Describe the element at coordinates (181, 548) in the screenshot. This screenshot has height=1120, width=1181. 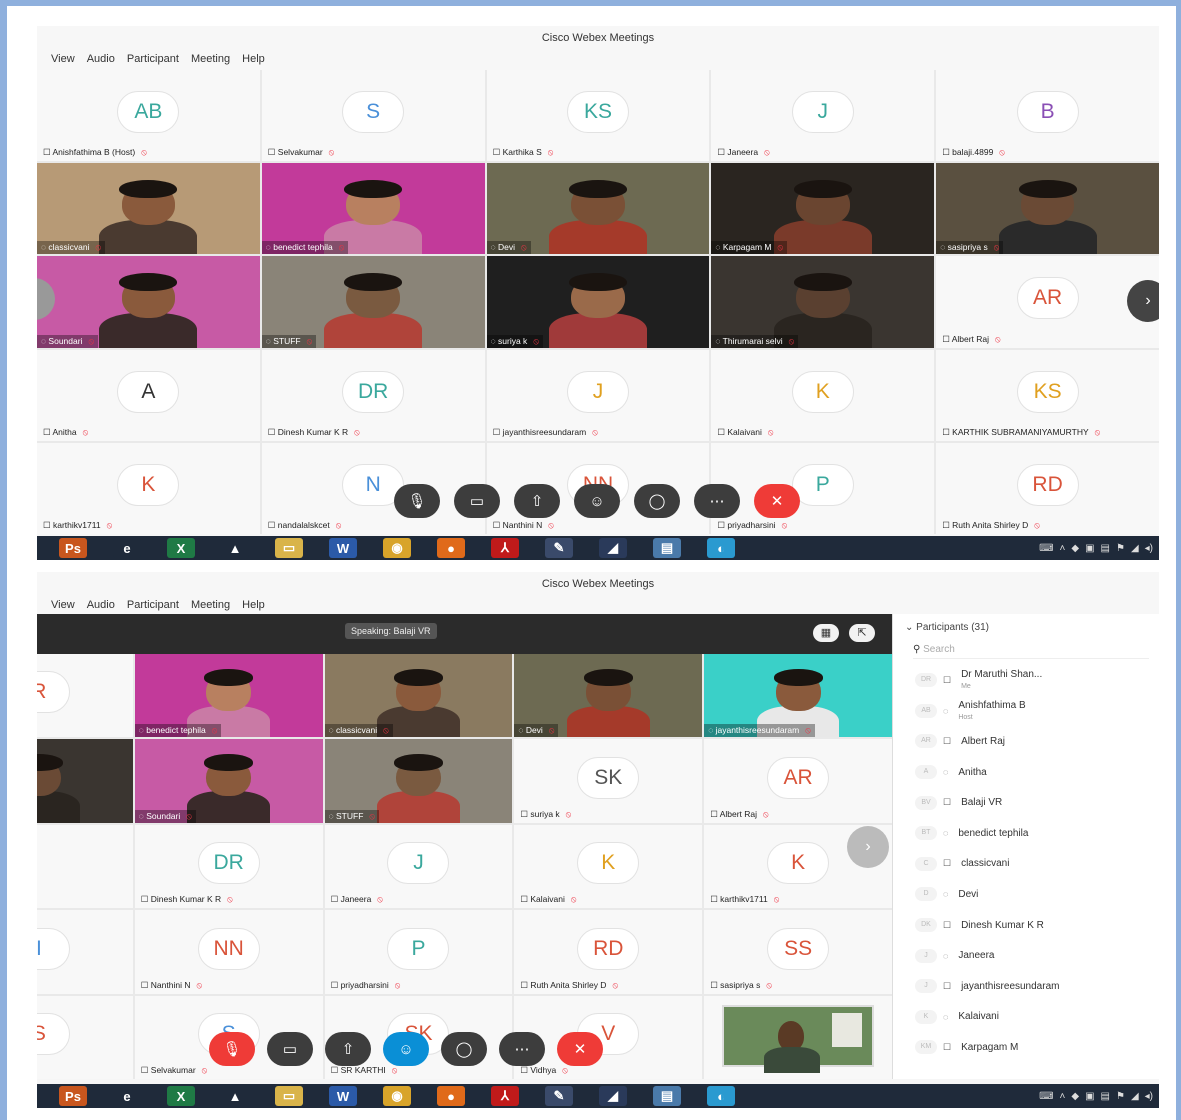
I see `taskbar-excel-icon: X` at that location.